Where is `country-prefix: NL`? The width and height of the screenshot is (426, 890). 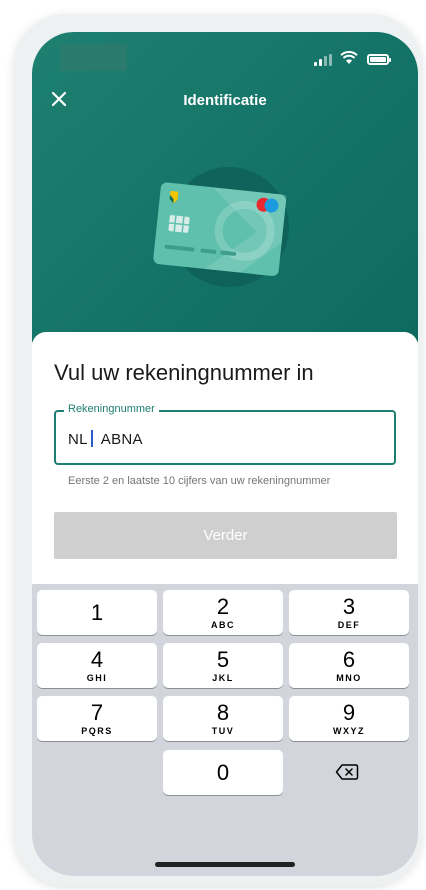 country-prefix: NL is located at coordinates (78, 439).